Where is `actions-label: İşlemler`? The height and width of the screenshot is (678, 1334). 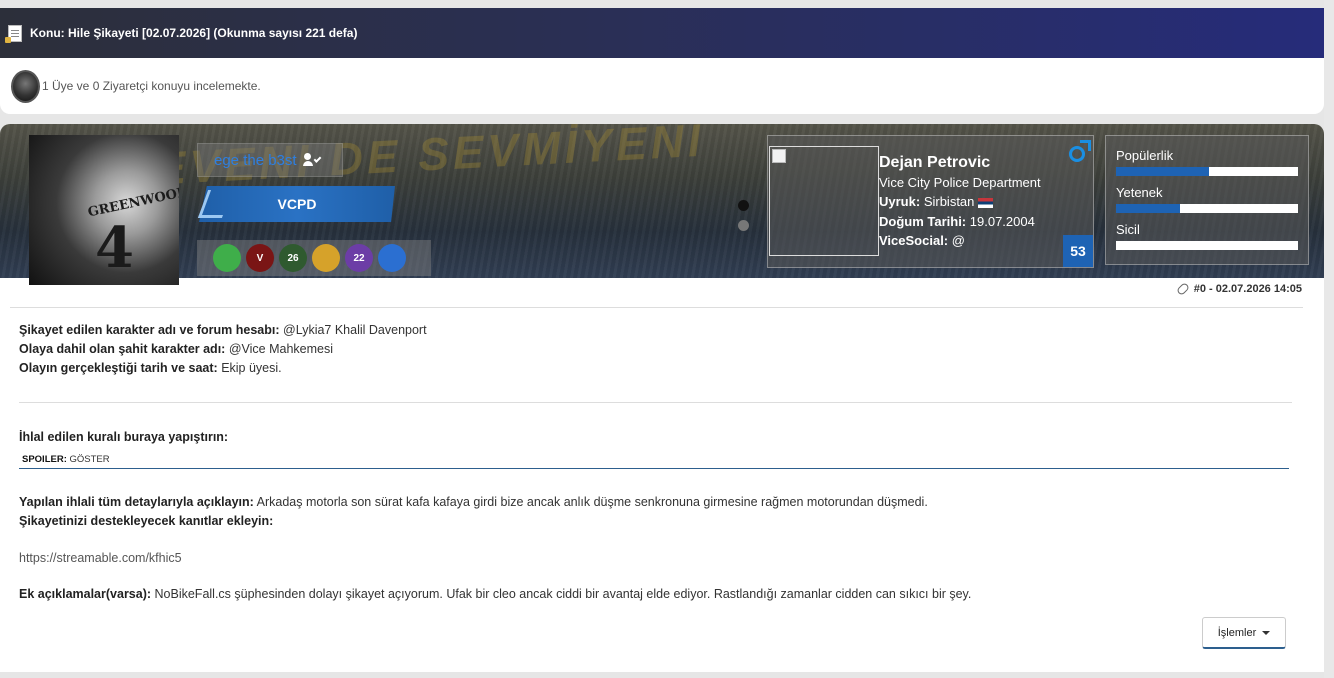
actions-label: İşlemler is located at coordinates (1237, 632).